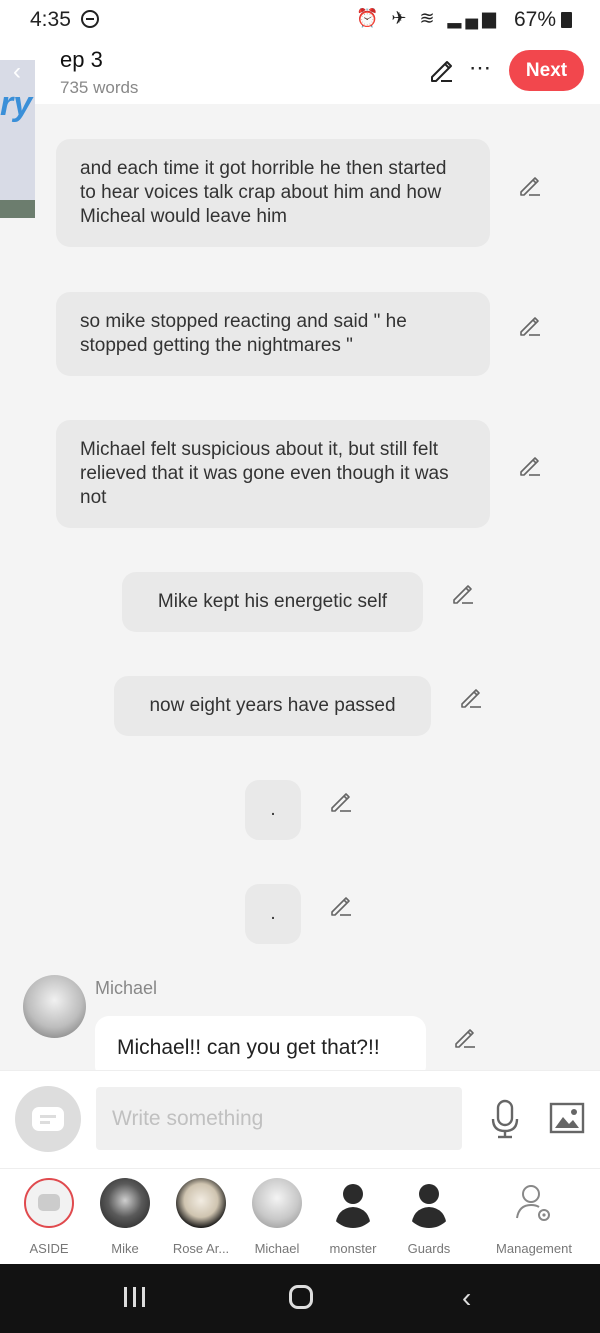 The image size is (600, 1333). I want to click on speaker-name: Michael, so click(126, 988).